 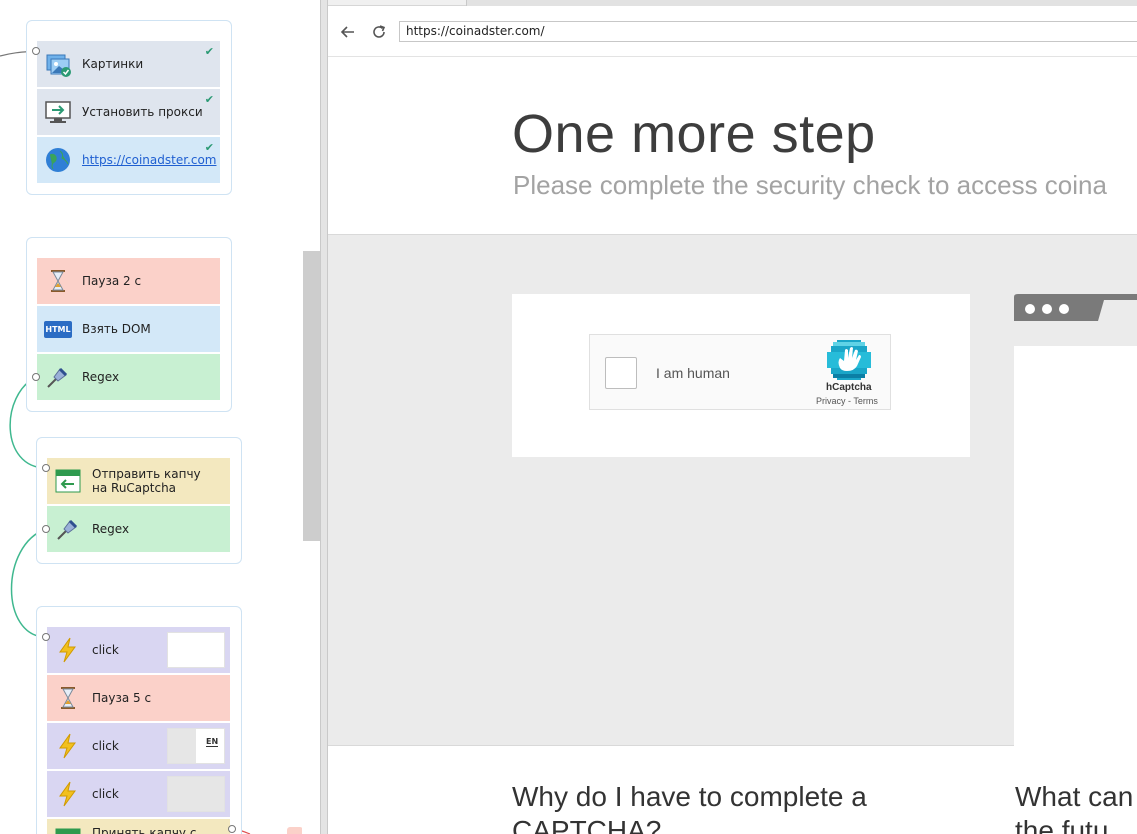 What do you see at coordinates (348, 32) in the screenshot?
I see `back-arrow-icon` at bounding box center [348, 32].